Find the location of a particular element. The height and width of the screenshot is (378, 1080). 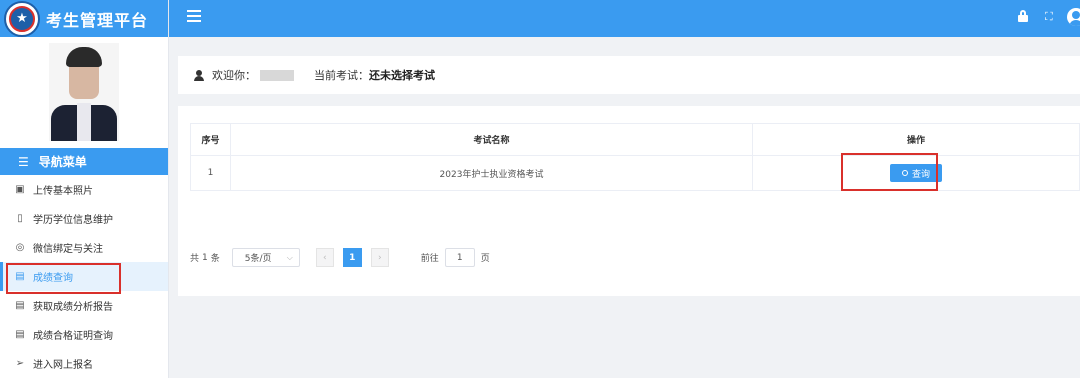

star-icon: ★ is located at coordinates (22, 18).